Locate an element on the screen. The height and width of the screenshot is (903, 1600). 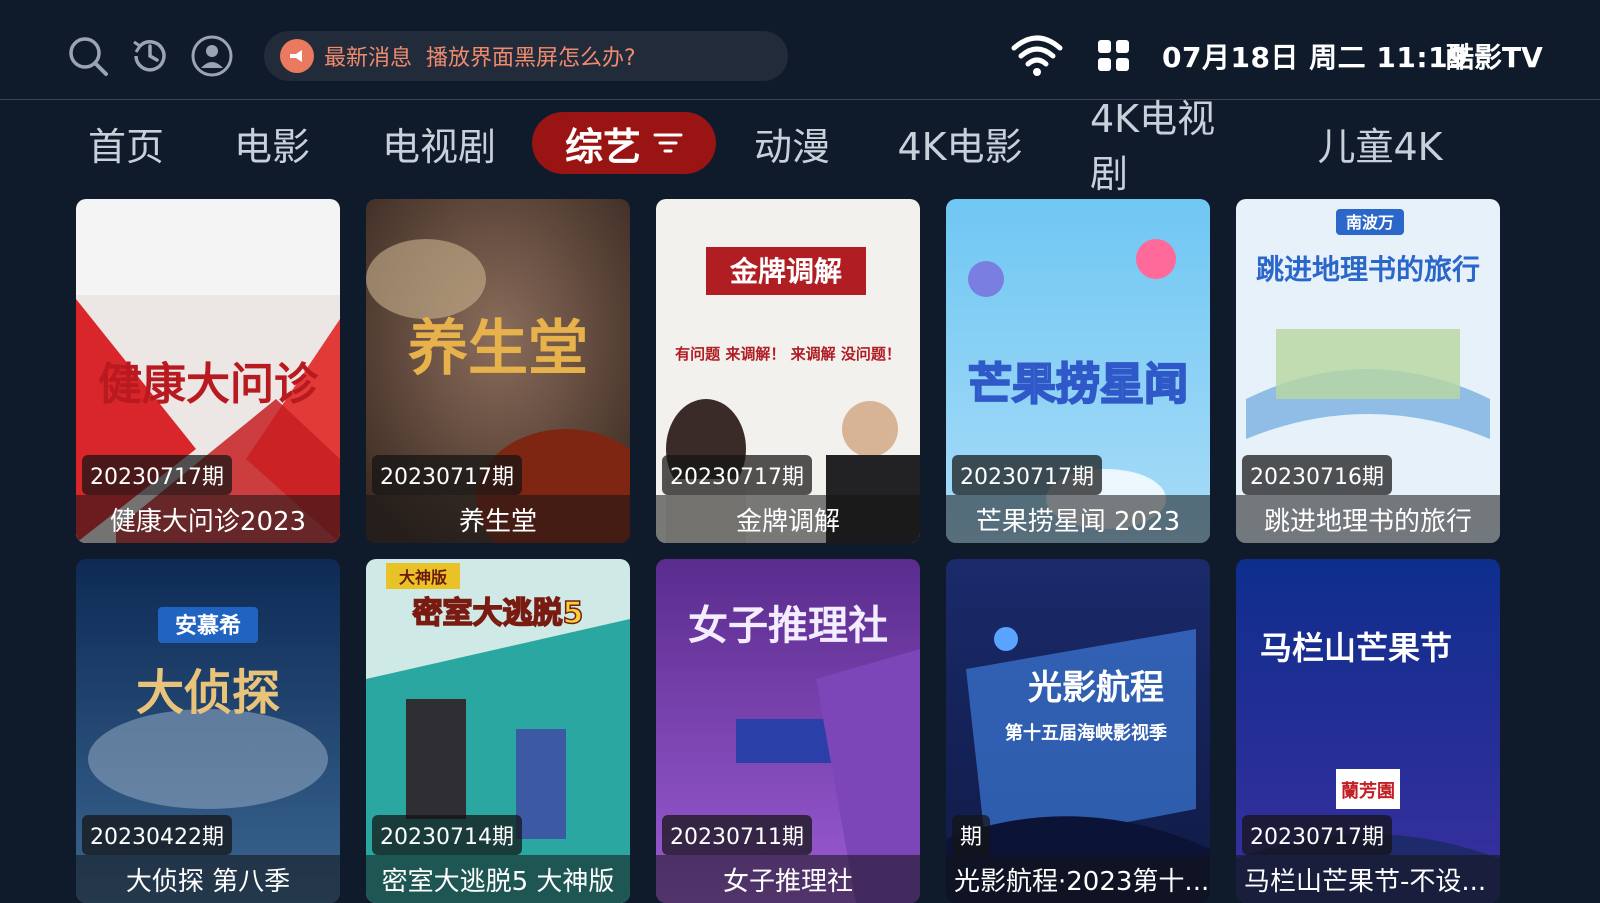
poster-title-text: 健康大问诊 is located at coordinates (208, 384).